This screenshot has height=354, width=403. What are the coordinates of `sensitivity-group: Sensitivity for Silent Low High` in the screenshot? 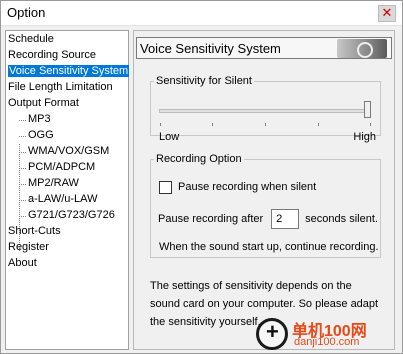 It's located at (265, 109).